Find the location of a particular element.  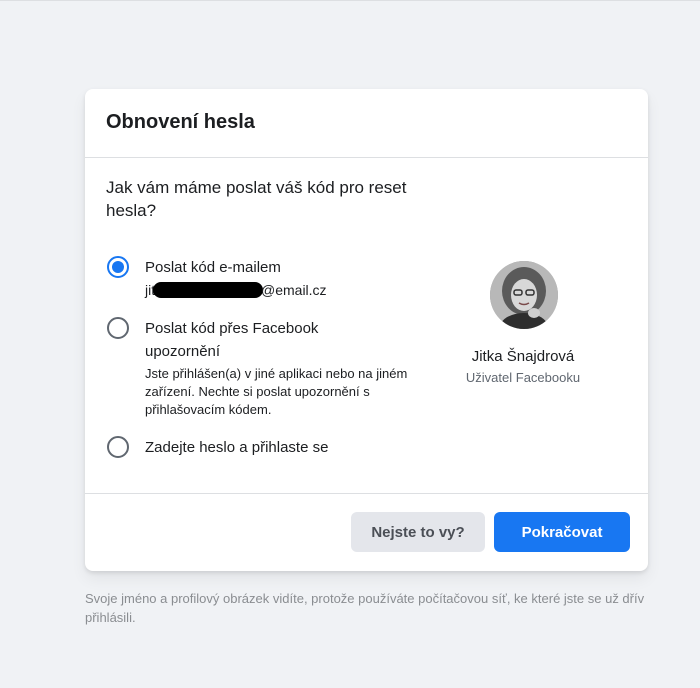

masked-email: jit @email.cz is located at coordinates (245, 291).